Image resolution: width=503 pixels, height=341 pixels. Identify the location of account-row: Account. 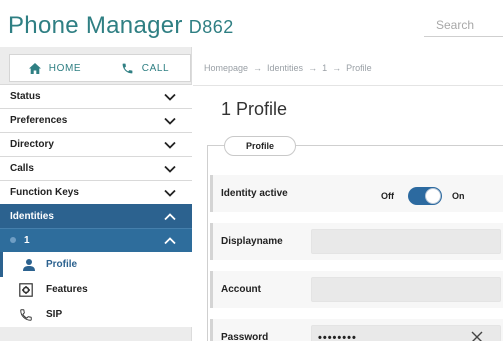
(356, 289).